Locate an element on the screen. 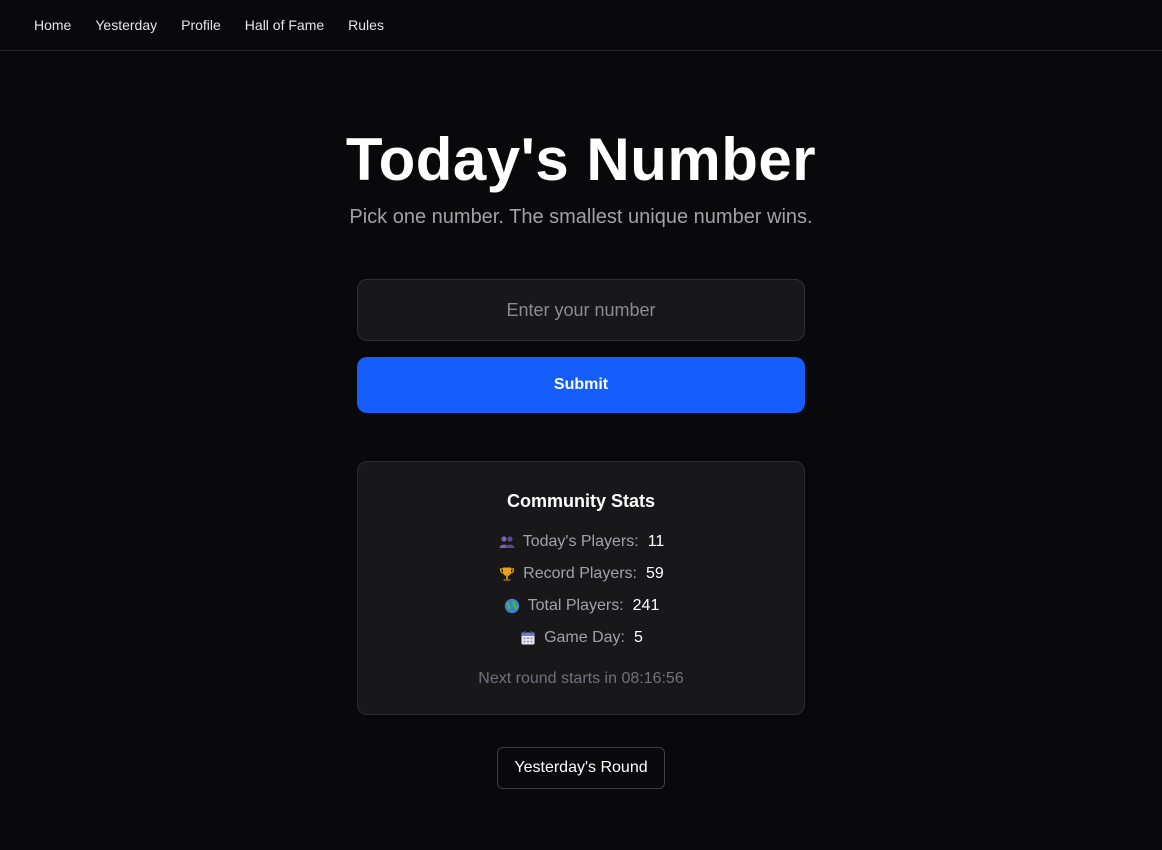 This screenshot has height=850, width=1162. stat-label: Record Players: is located at coordinates (580, 573).